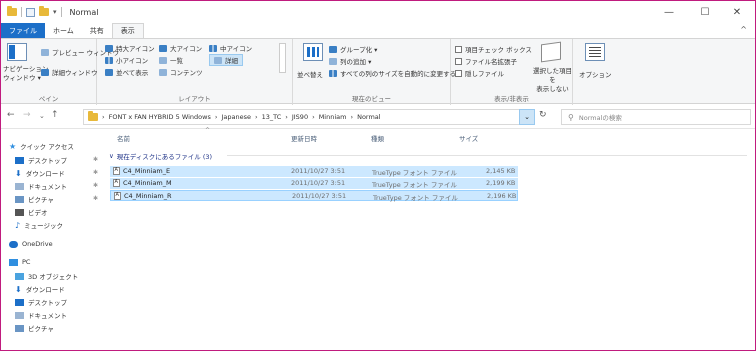 This screenshot has width=756, height=351. What do you see at coordinates (282, 58) in the screenshot?
I see `layout-scroll` at bounding box center [282, 58].